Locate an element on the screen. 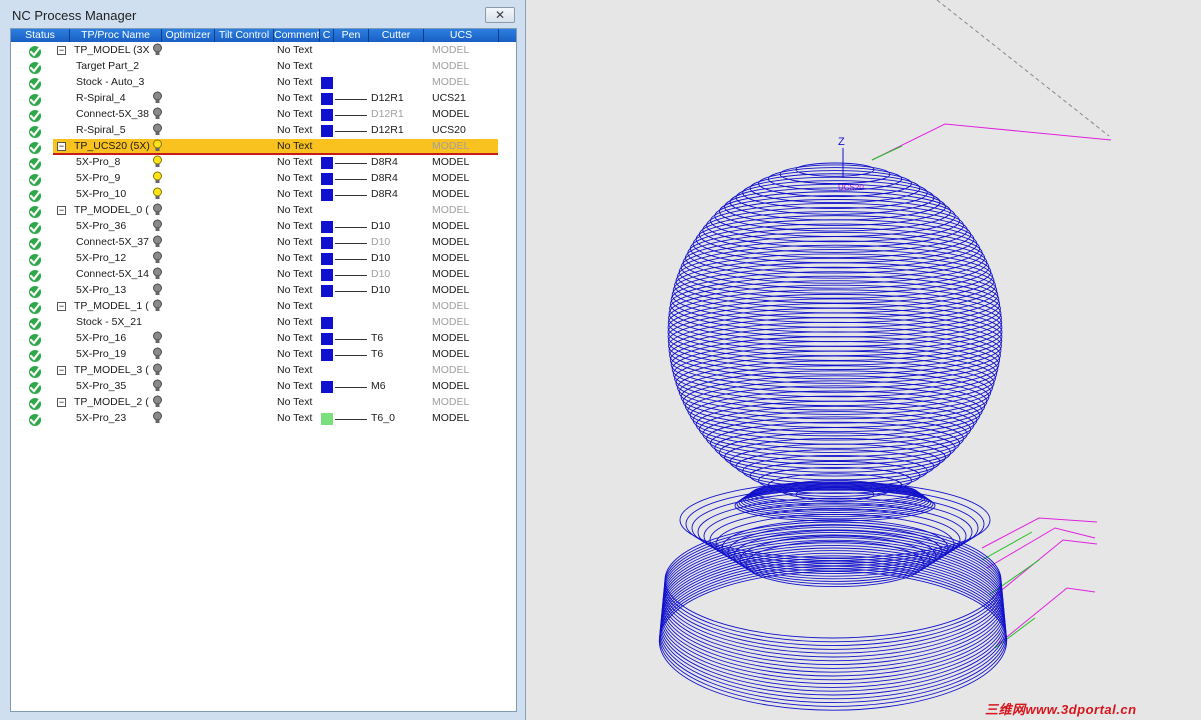 This screenshot has height=720, width=1201. column-header-ucs: UCS is located at coordinates (461, 35).